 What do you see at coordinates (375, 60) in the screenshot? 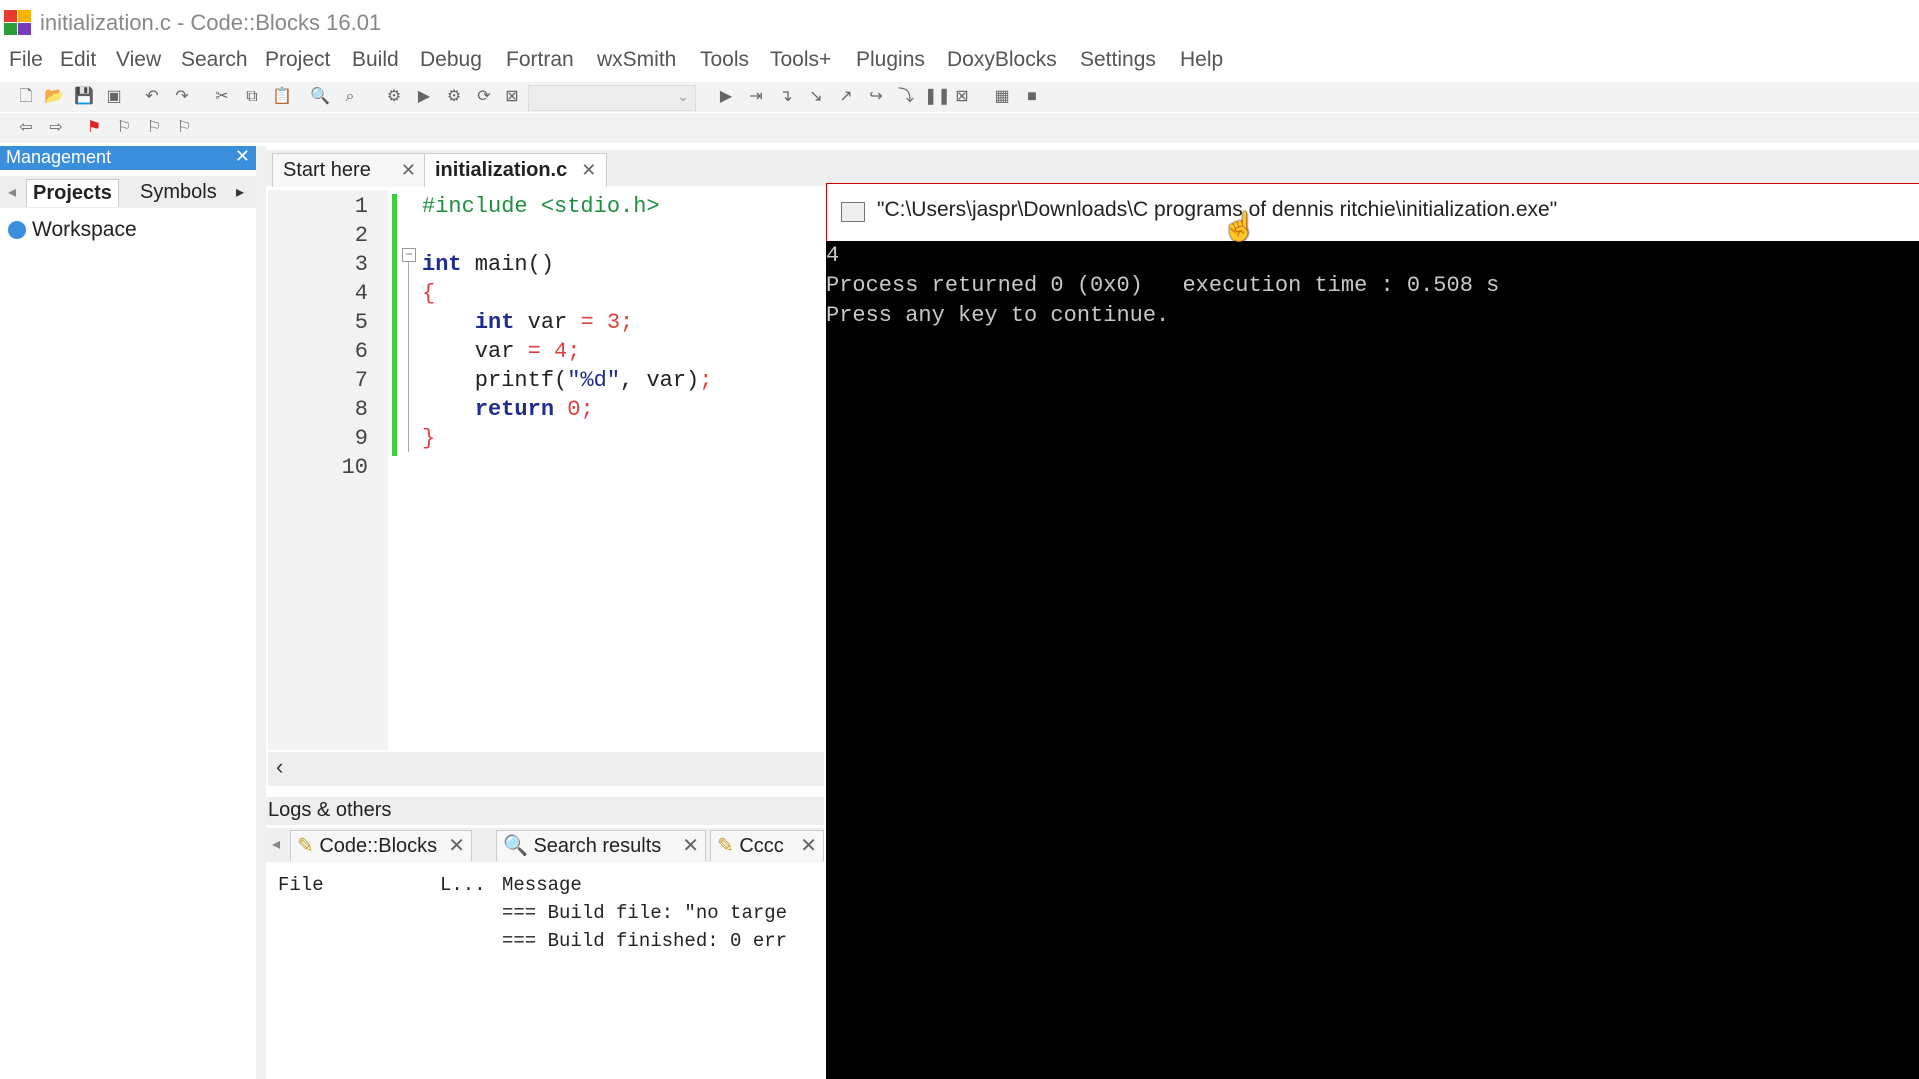
I see `menu-build: Build` at bounding box center [375, 60].